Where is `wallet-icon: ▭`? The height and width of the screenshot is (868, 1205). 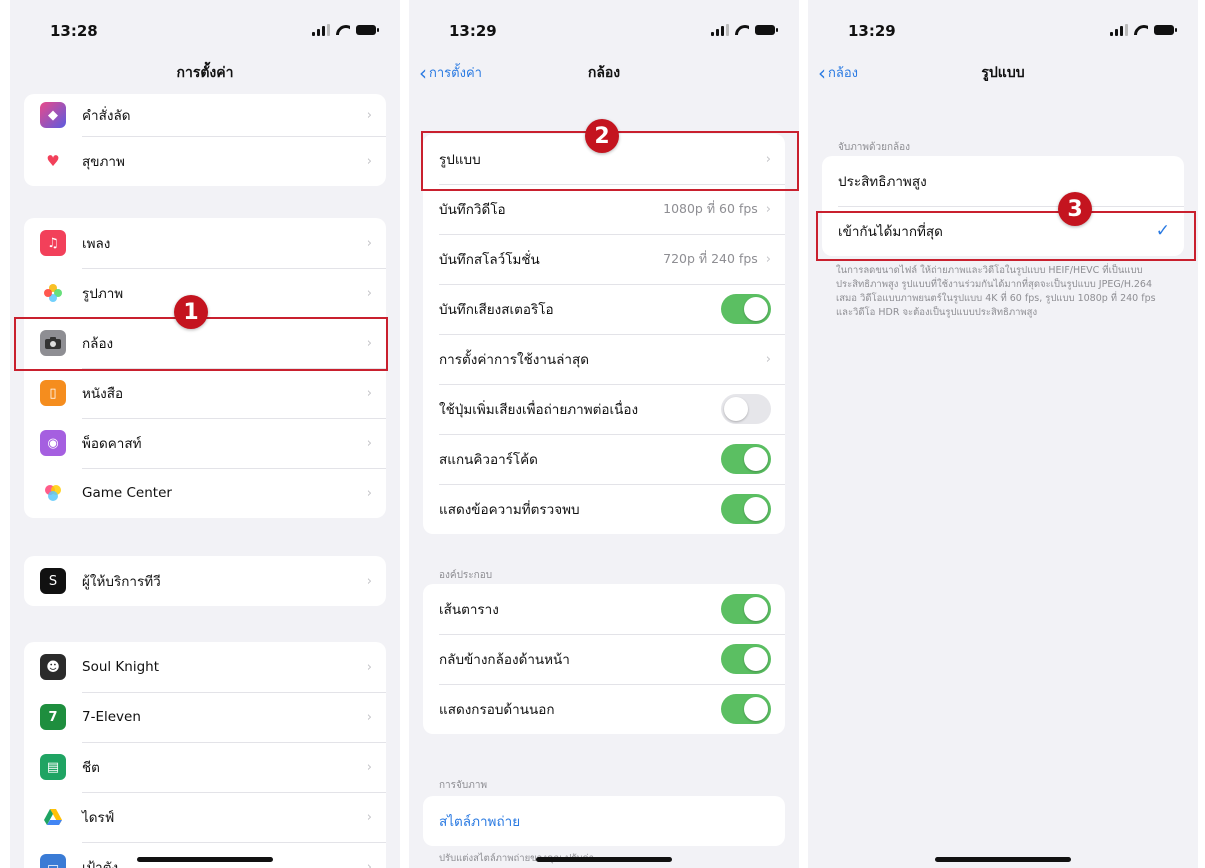 wallet-icon: ▭ is located at coordinates (53, 861).